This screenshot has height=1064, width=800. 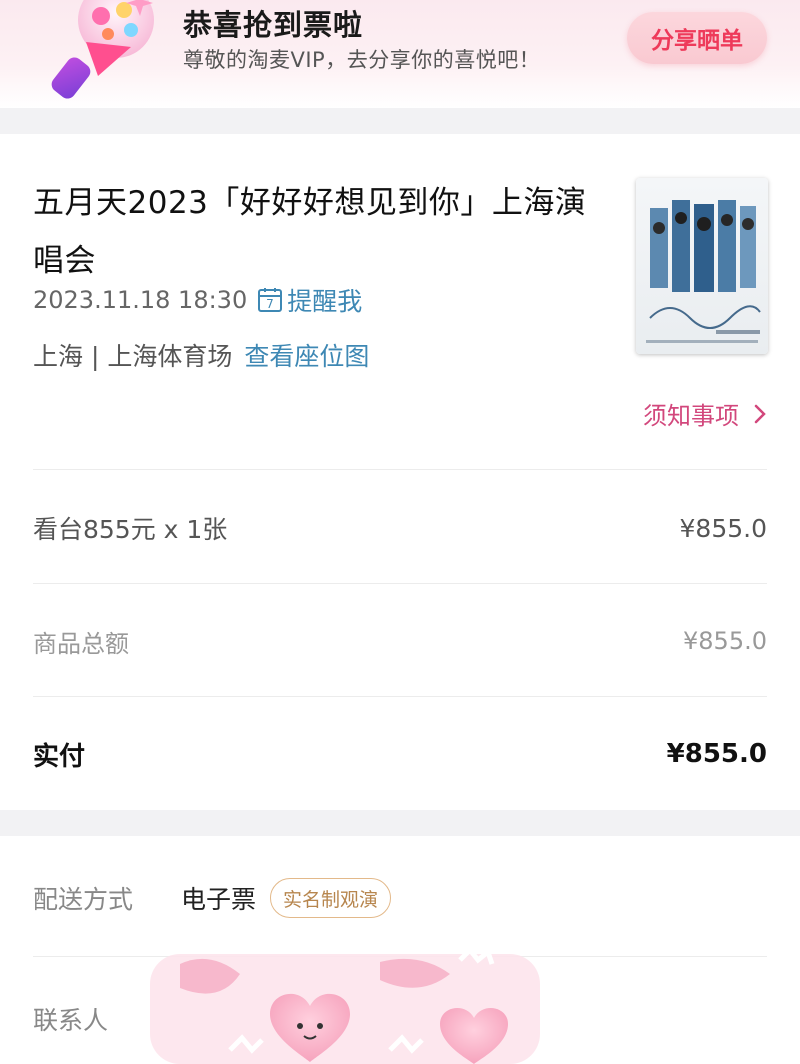 I want to click on banner-title: 恭喜抢到票啦, so click(x=273, y=25).